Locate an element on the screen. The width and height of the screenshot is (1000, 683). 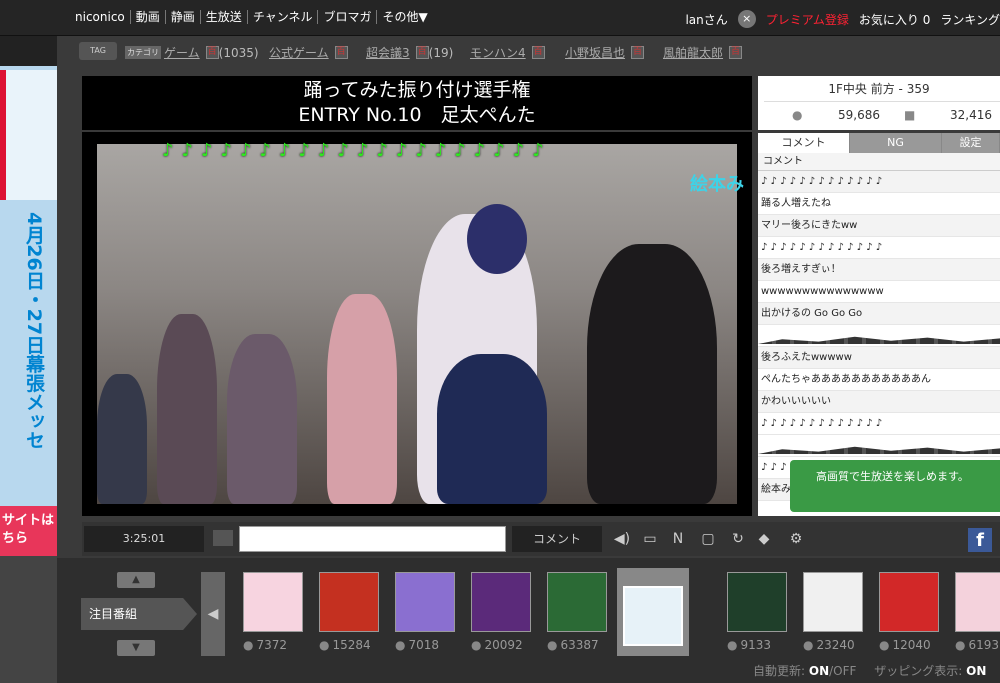
comment-row: 後ろふえたwwwww is located at coordinates (879, 358).